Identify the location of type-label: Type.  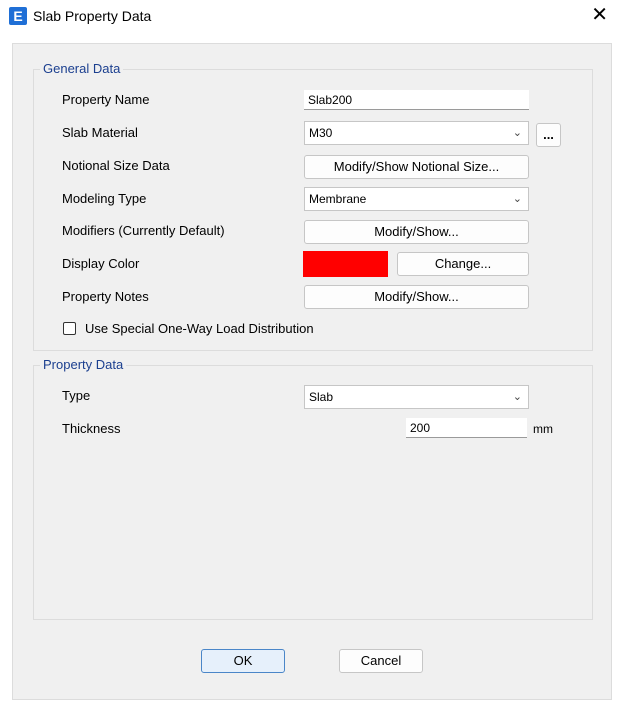
(76, 395).